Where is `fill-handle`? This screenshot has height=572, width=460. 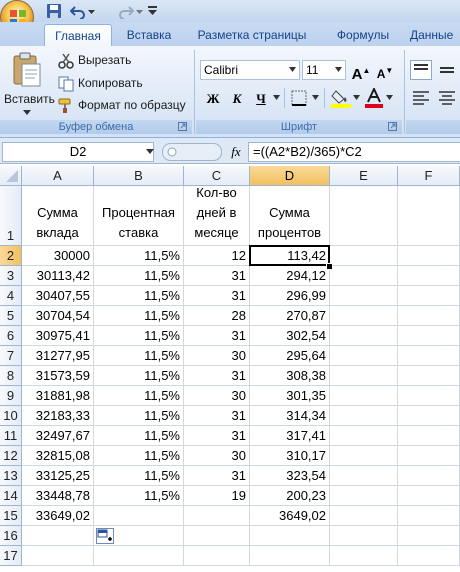
fill-handle is located at coordinates (329, 266).